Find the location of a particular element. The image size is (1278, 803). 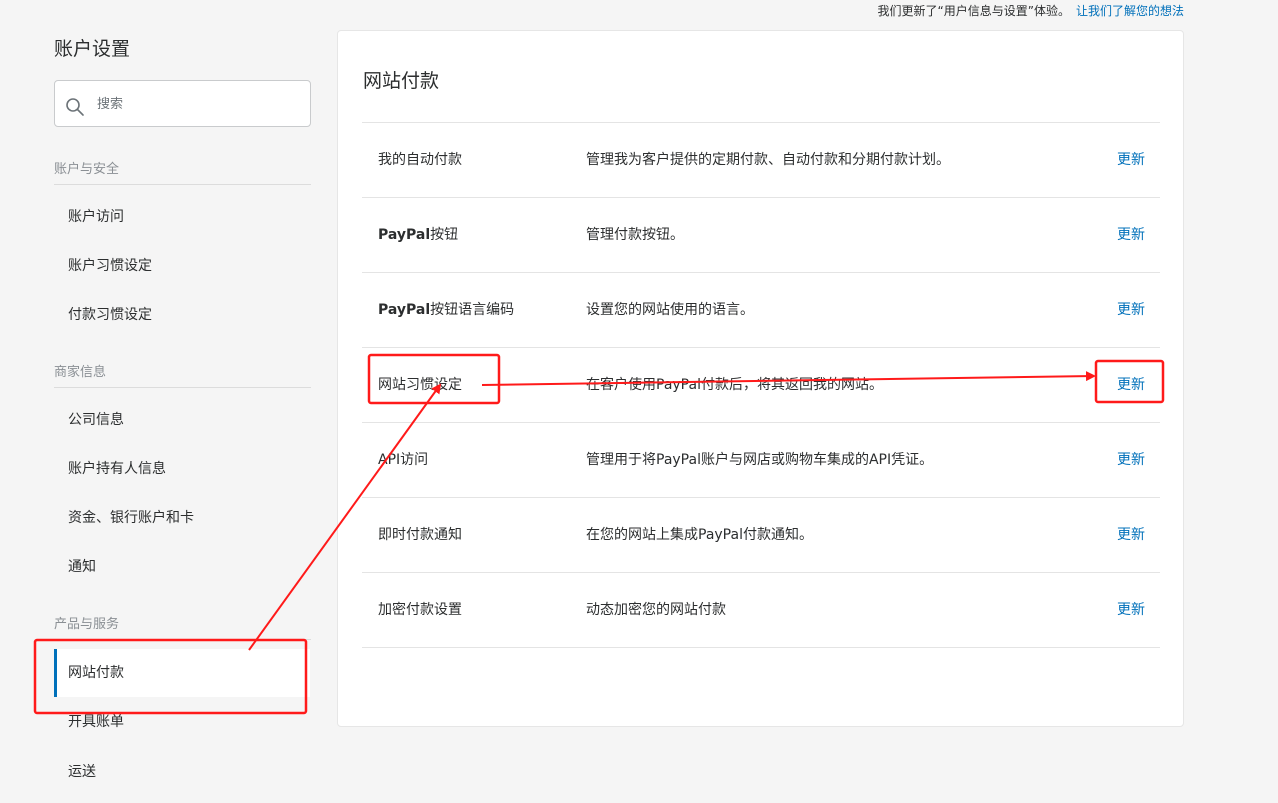

sidebar-item-payment-preferences: 付款习惯设定 is located at coordinates (182, 315).